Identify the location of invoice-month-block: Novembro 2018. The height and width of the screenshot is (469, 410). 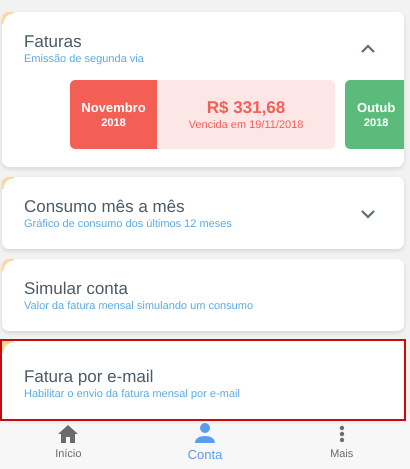
(113, 114).